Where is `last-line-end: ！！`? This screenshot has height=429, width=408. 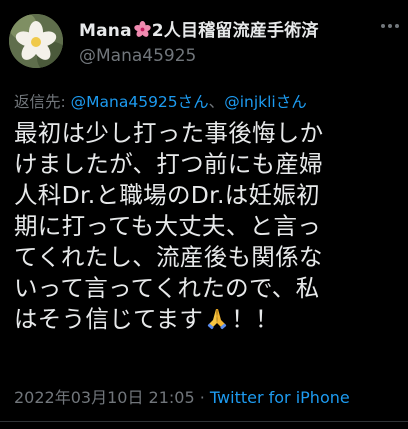
last-line-end: ！！ is located at coordinates (255, 319).